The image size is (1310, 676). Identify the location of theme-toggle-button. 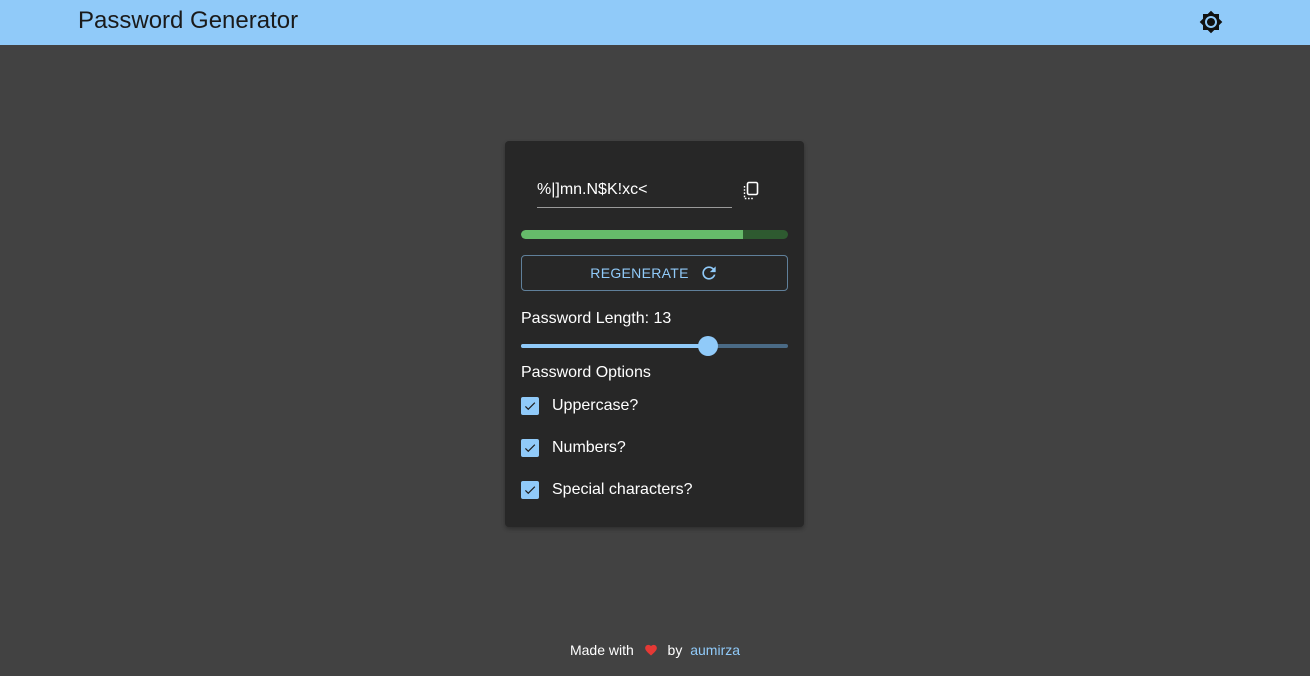
(1211, 22).